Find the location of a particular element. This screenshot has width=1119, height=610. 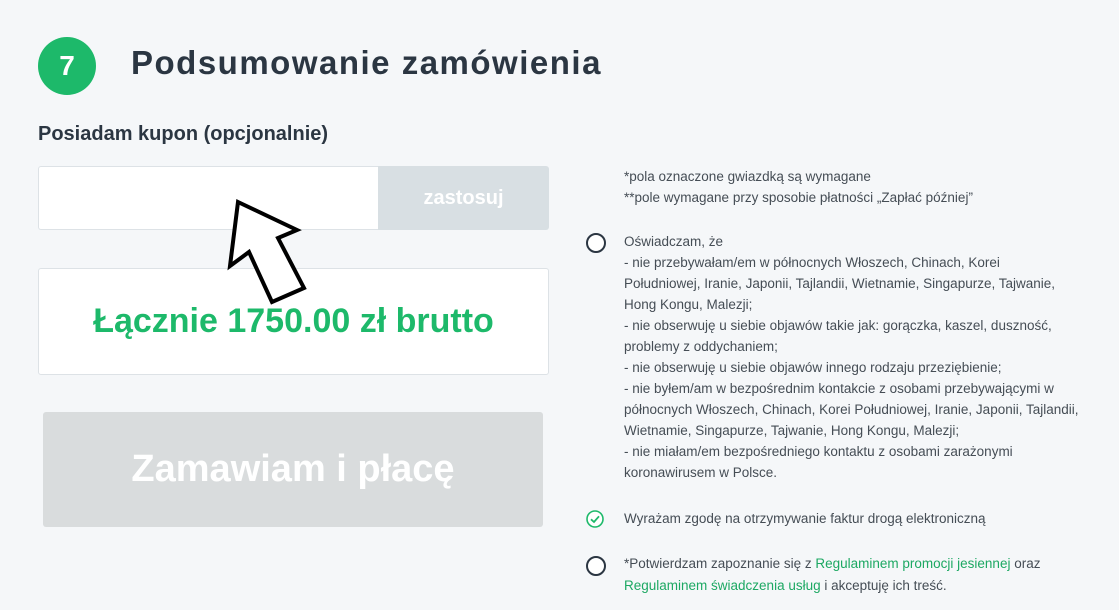

terms-suffix: i akceptuję ich treść. is located at coordinates (883, 585).